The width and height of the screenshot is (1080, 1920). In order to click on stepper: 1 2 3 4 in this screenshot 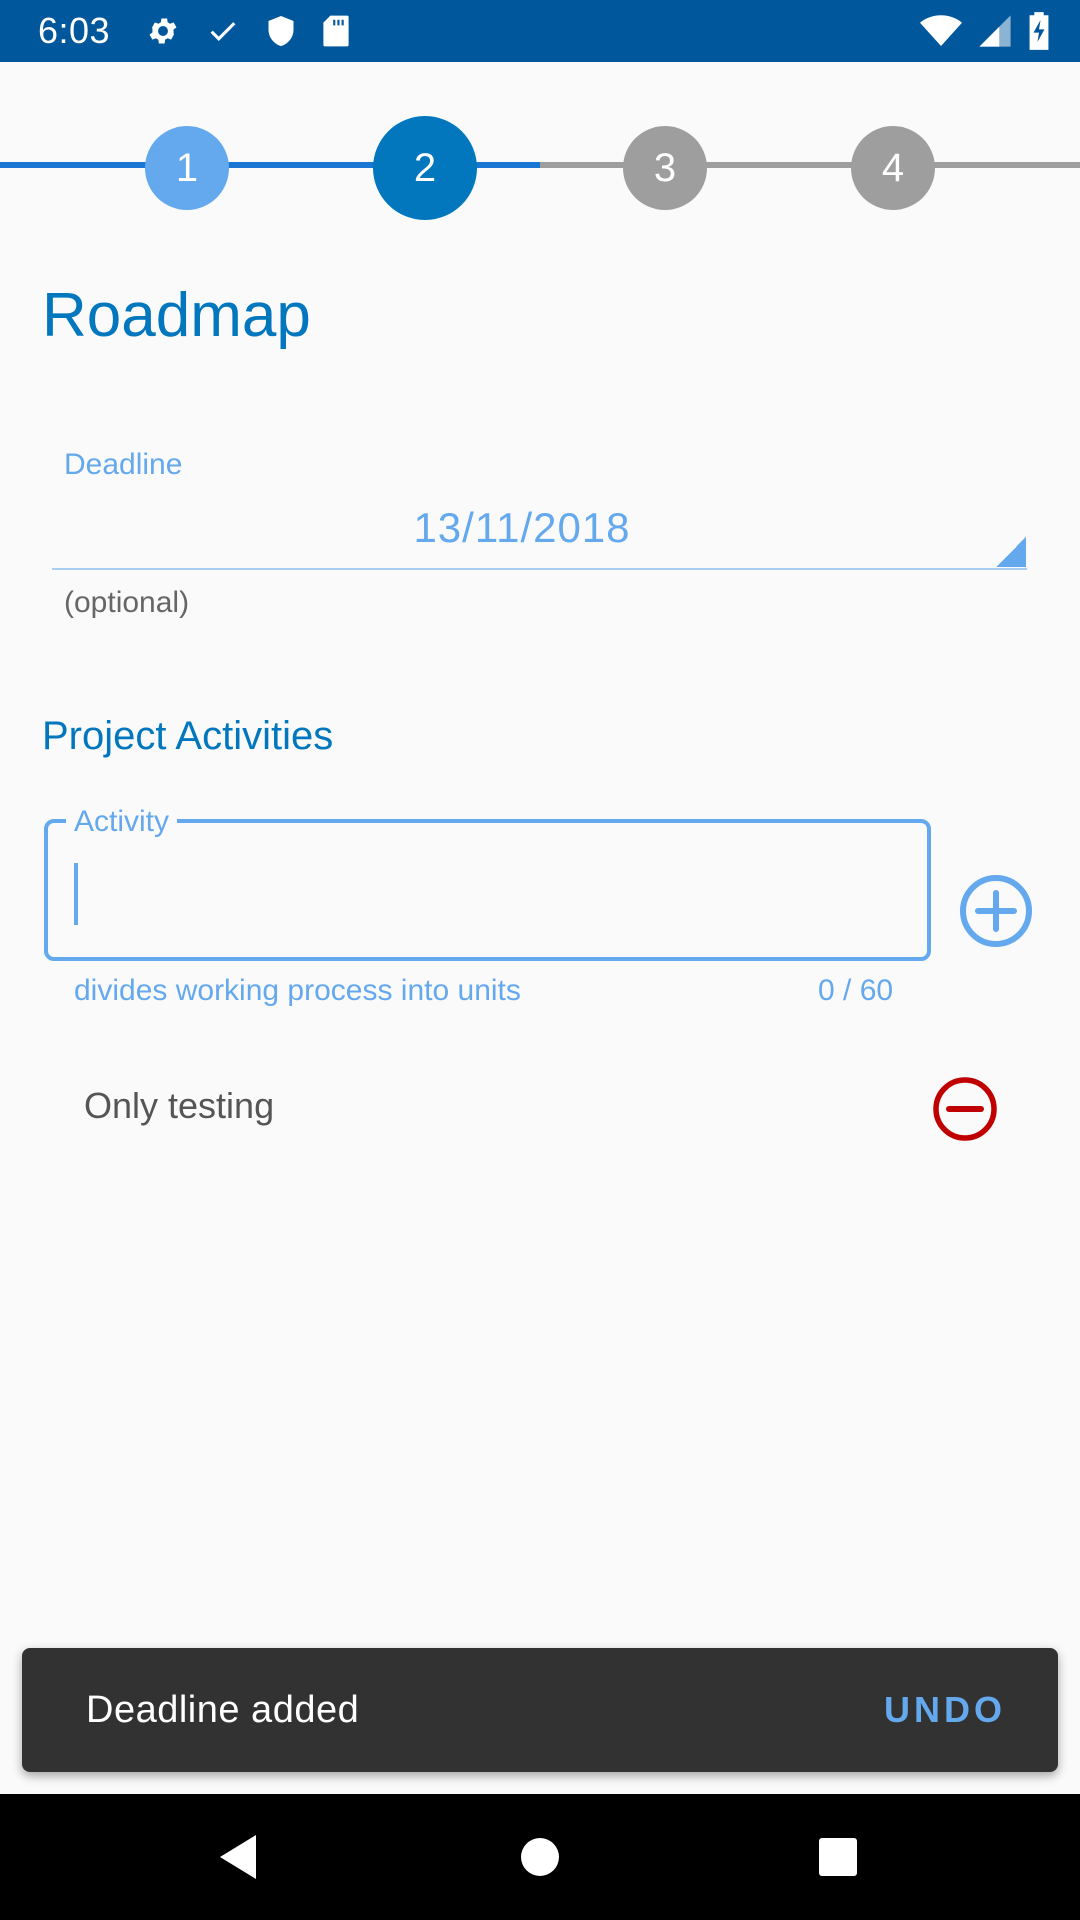, I will do `click(540, 165)`.